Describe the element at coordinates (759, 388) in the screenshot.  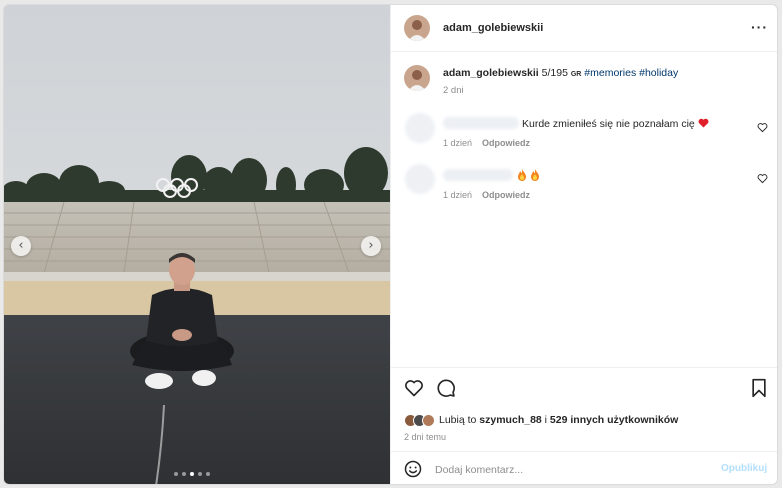
I see `bookmark-icon` at that location.